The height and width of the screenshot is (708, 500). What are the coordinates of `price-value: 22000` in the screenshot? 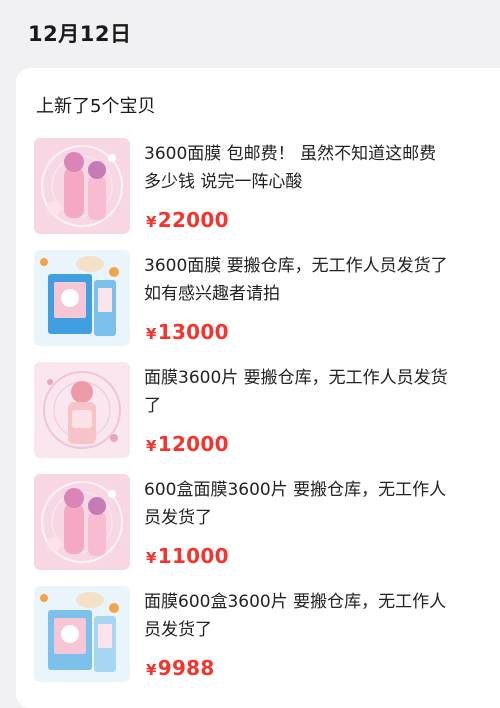 It's located at (193, 220).